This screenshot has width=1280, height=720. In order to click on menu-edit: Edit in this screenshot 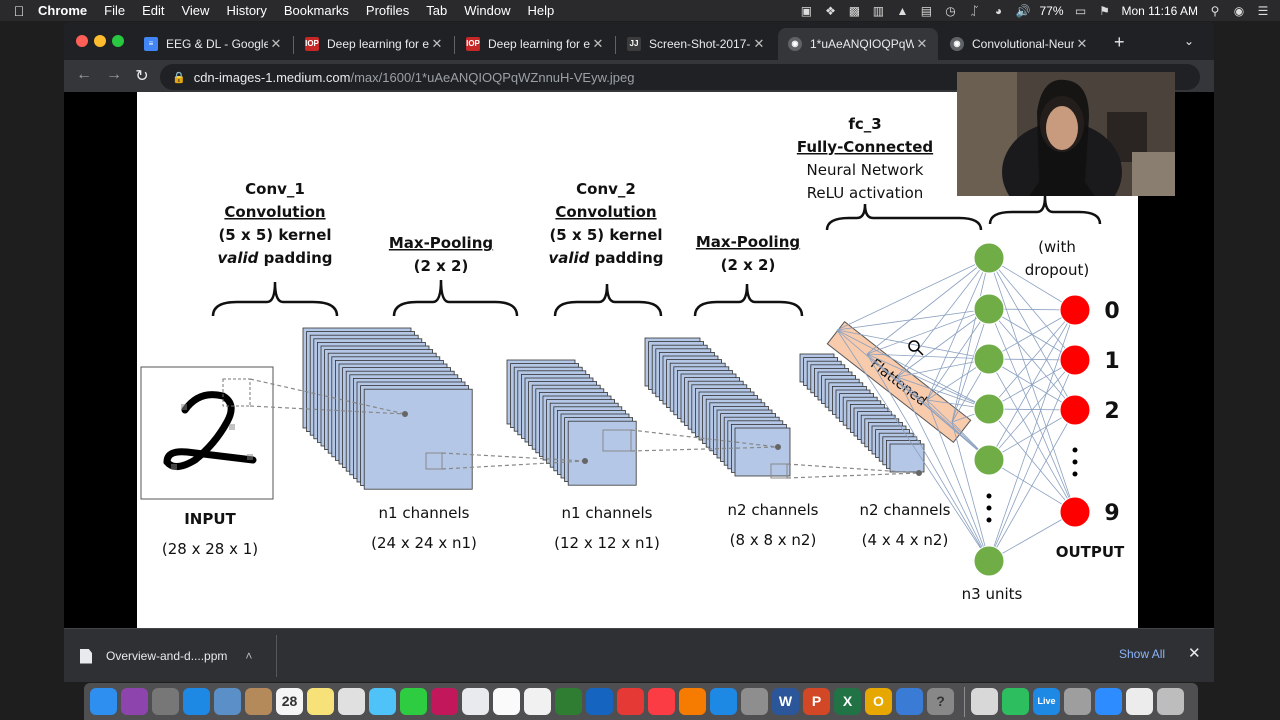, I will do `click(153, 10)`.